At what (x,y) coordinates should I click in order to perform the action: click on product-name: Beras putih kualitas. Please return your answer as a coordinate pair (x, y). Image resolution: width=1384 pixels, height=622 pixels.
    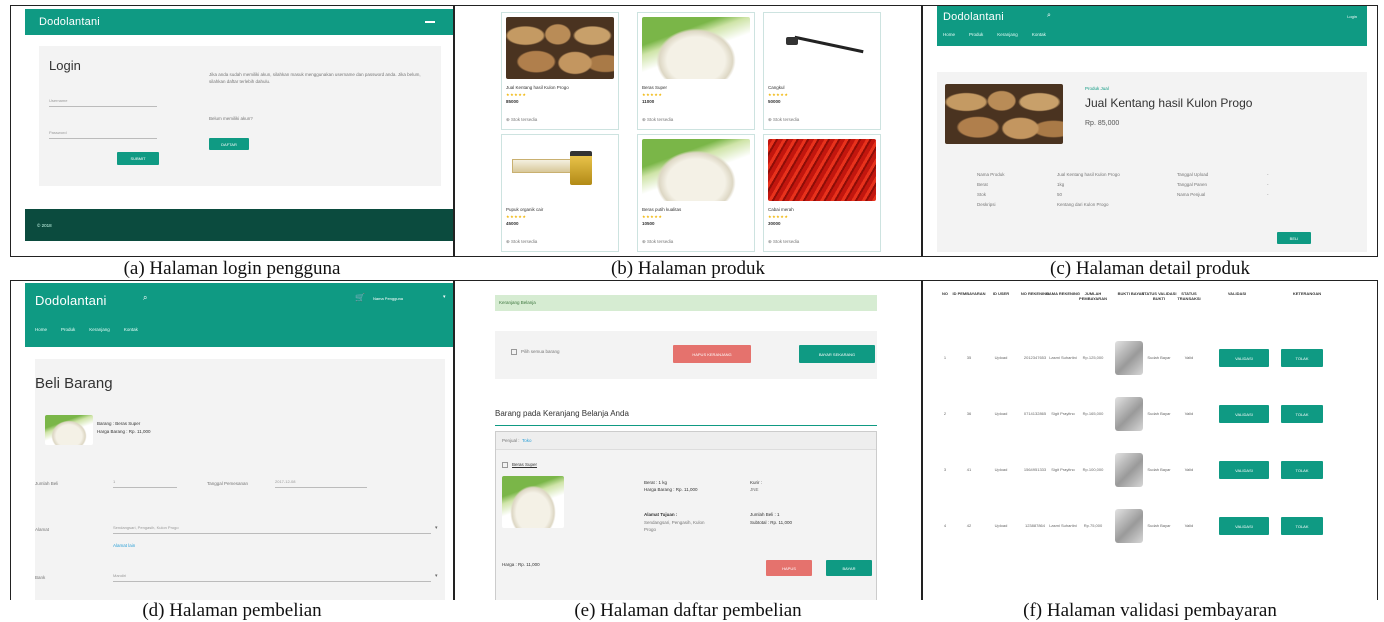
    Looking at the image, I should click on (661, 210).